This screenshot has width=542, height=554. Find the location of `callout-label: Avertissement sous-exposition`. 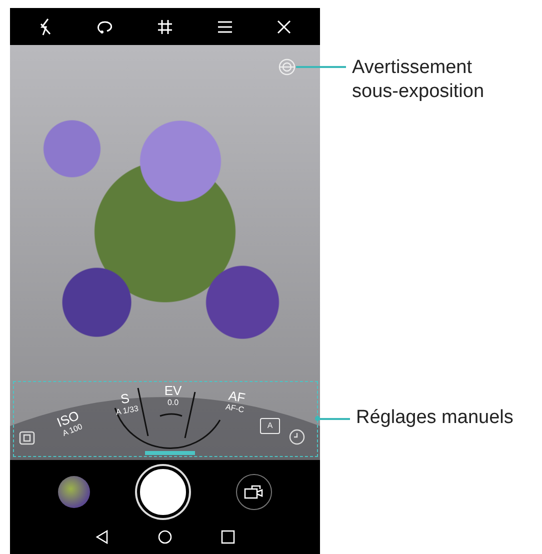

callout-label: Avertissement sous-exposition is located at coordinates (419, 80).